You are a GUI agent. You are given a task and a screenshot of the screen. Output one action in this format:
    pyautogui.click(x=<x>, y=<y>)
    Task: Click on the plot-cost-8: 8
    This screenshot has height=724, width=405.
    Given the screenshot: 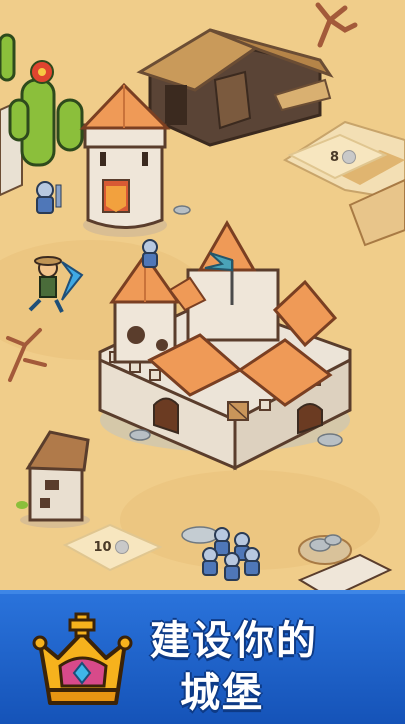 What is the action you would take?
    pyautogui.click(x=343, y=157)
    